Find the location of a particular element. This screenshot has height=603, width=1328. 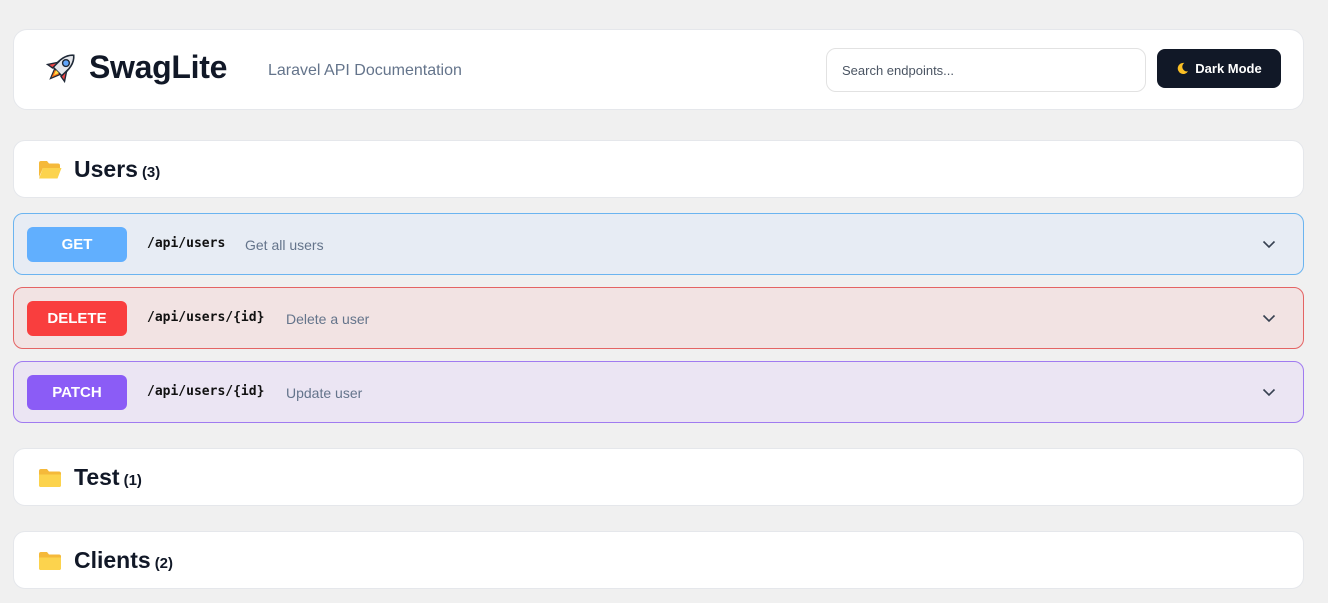

group-users: Users (3) is located at coordinates (658, 169).